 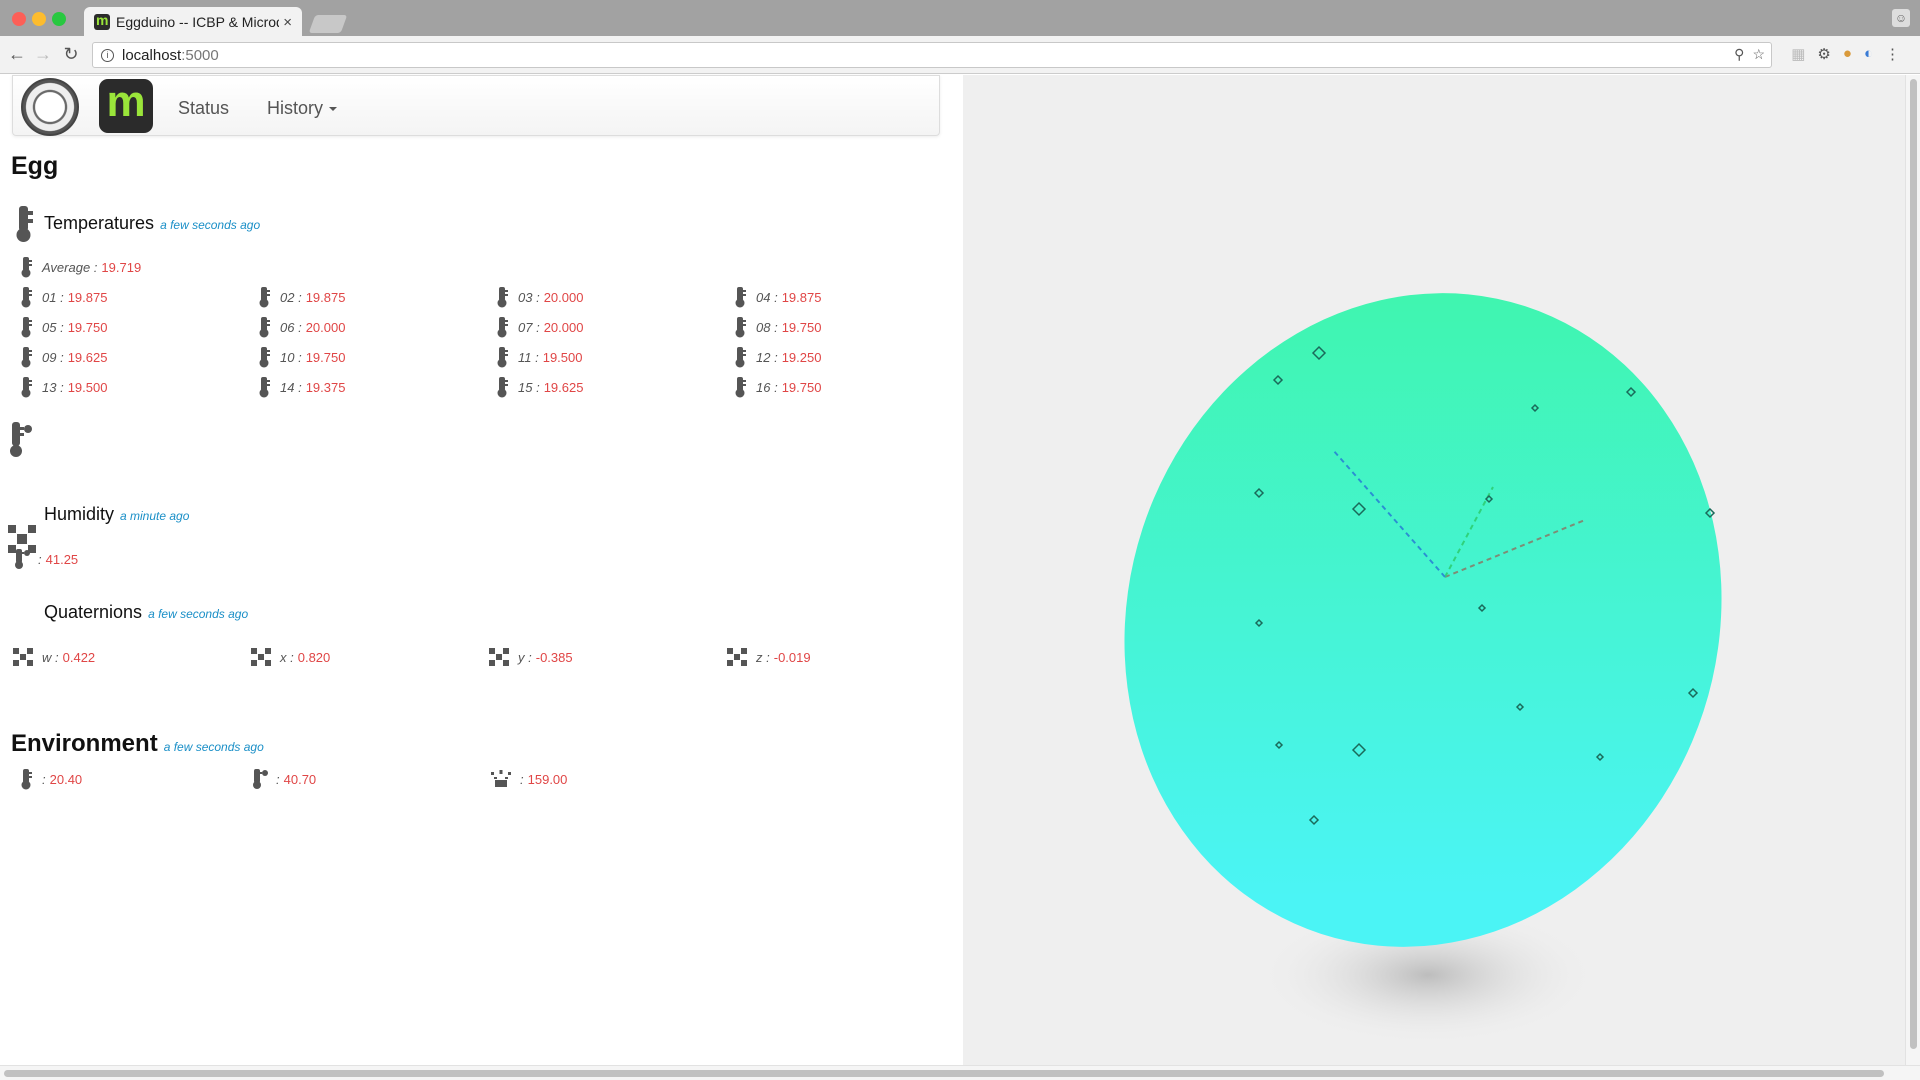 I want to click on reading-label: 05 :, so click(x=53, y=327).